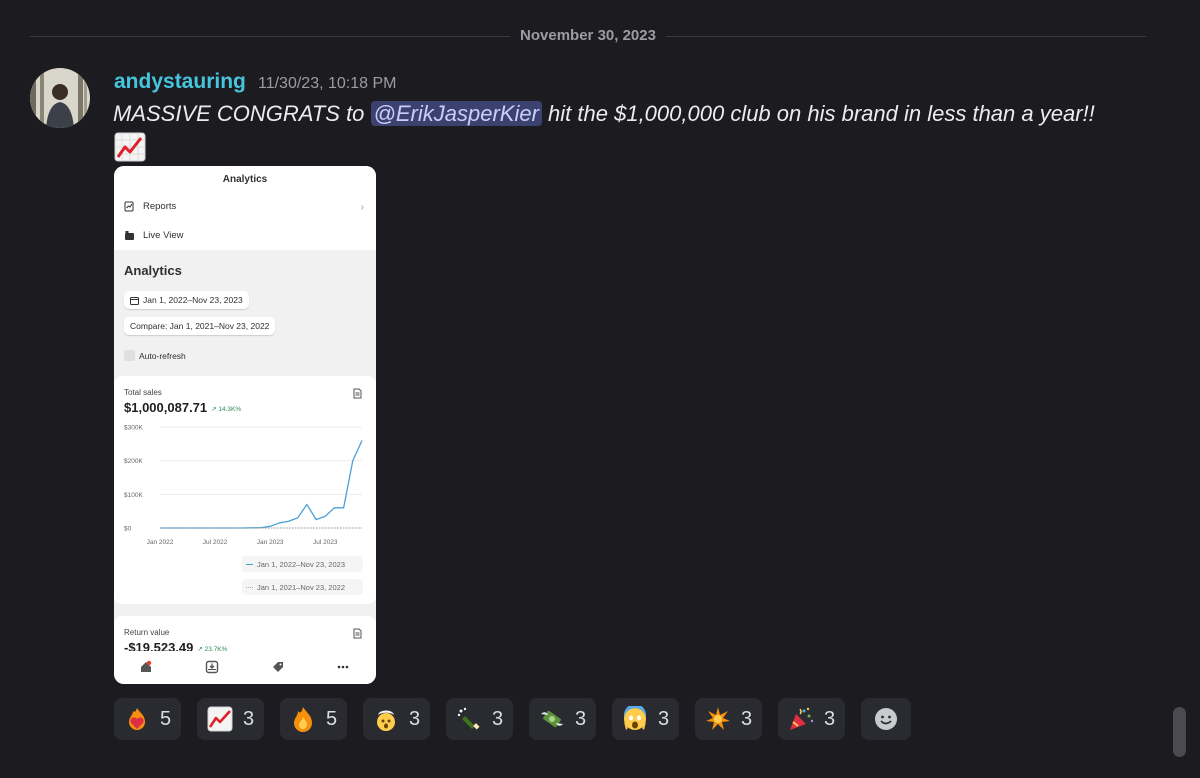 The height and width of the screenshot is (778, 1200). I want to click on auto-refresh-checkbox: Auto-refresh, so click(155, 355).